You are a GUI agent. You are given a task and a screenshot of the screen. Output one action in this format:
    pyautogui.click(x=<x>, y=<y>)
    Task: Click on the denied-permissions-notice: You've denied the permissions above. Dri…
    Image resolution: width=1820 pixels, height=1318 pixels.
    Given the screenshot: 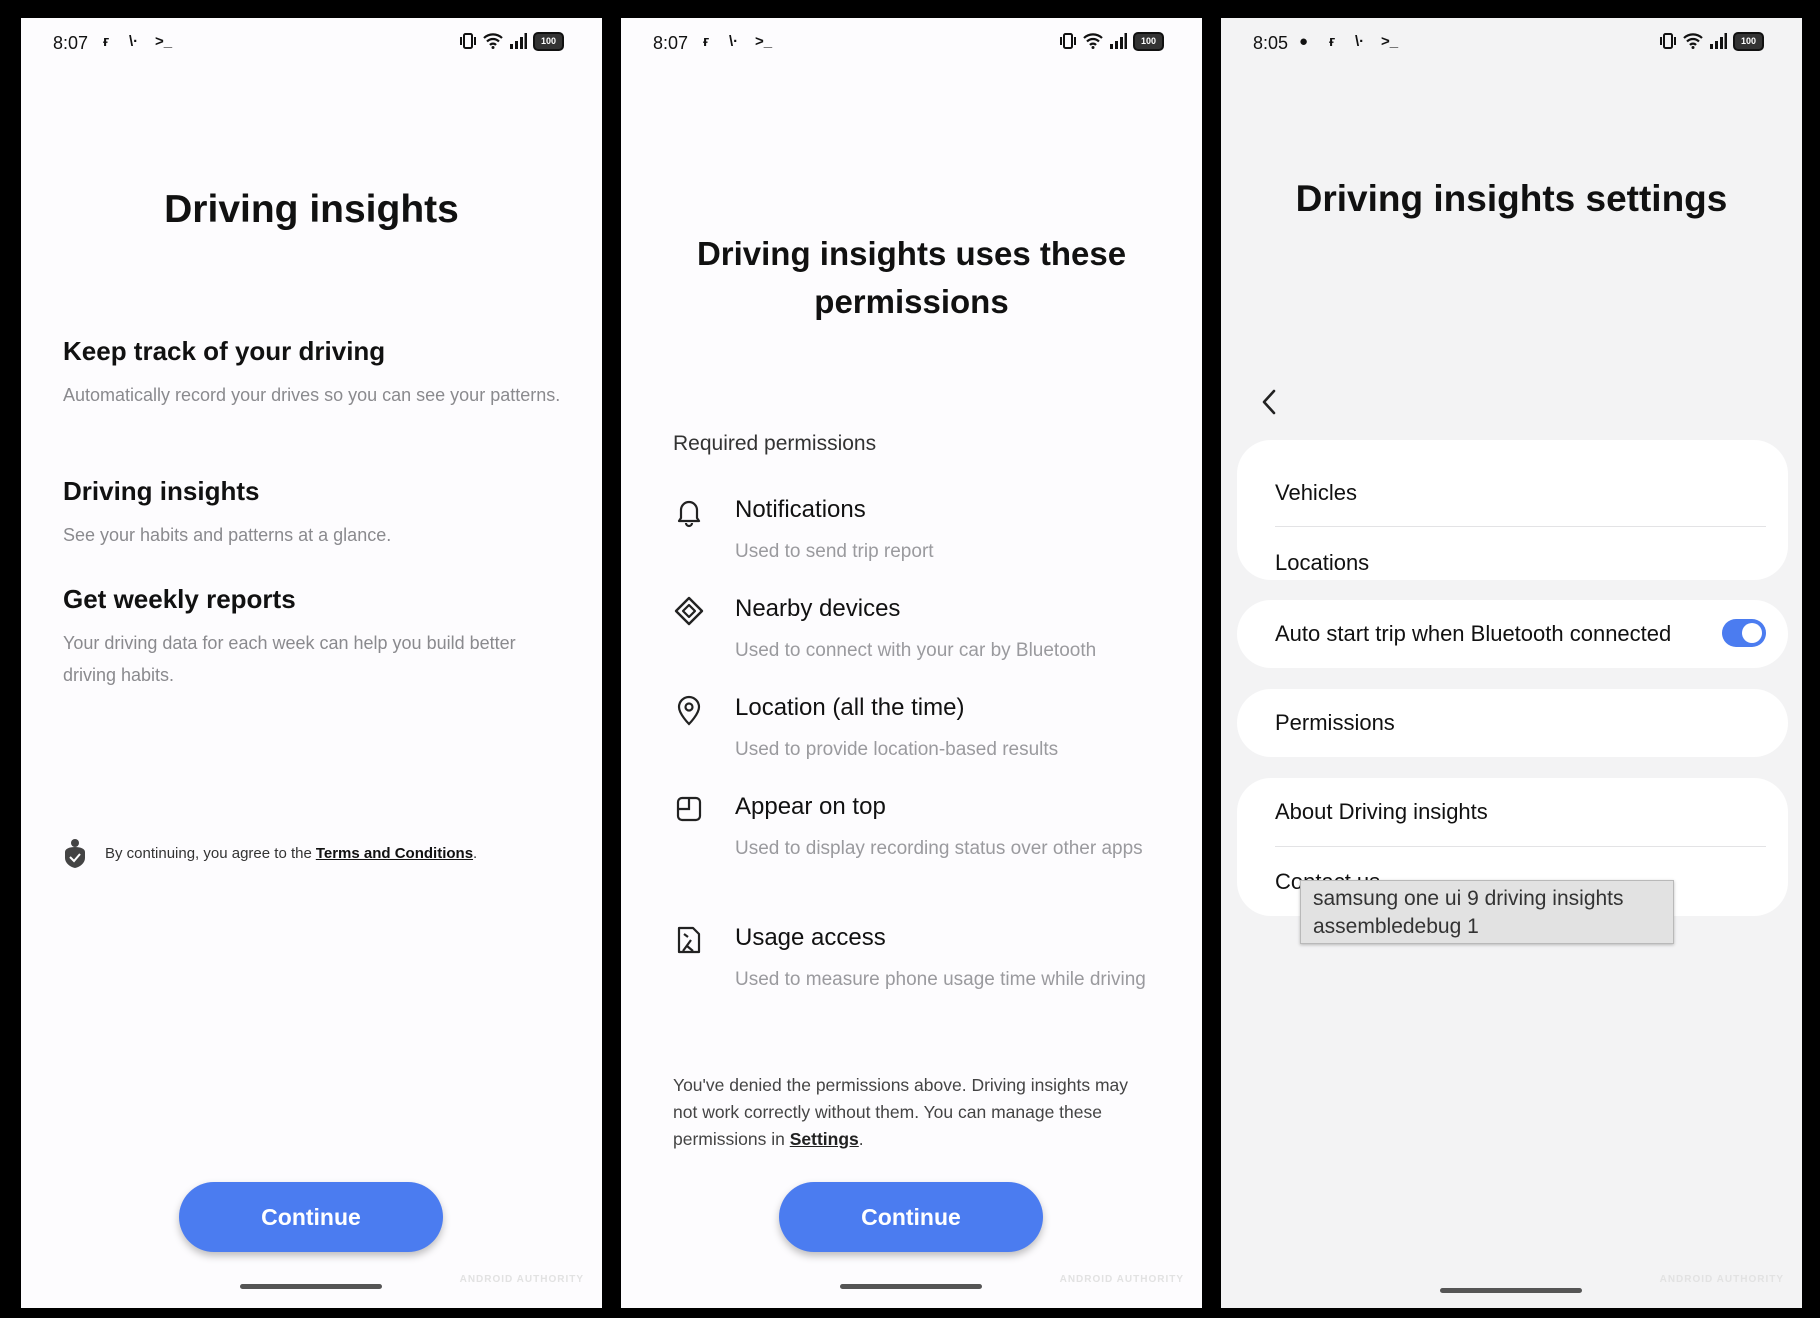 What is the action you would take?
    pyautogui.click(x=912, y=1112)
    